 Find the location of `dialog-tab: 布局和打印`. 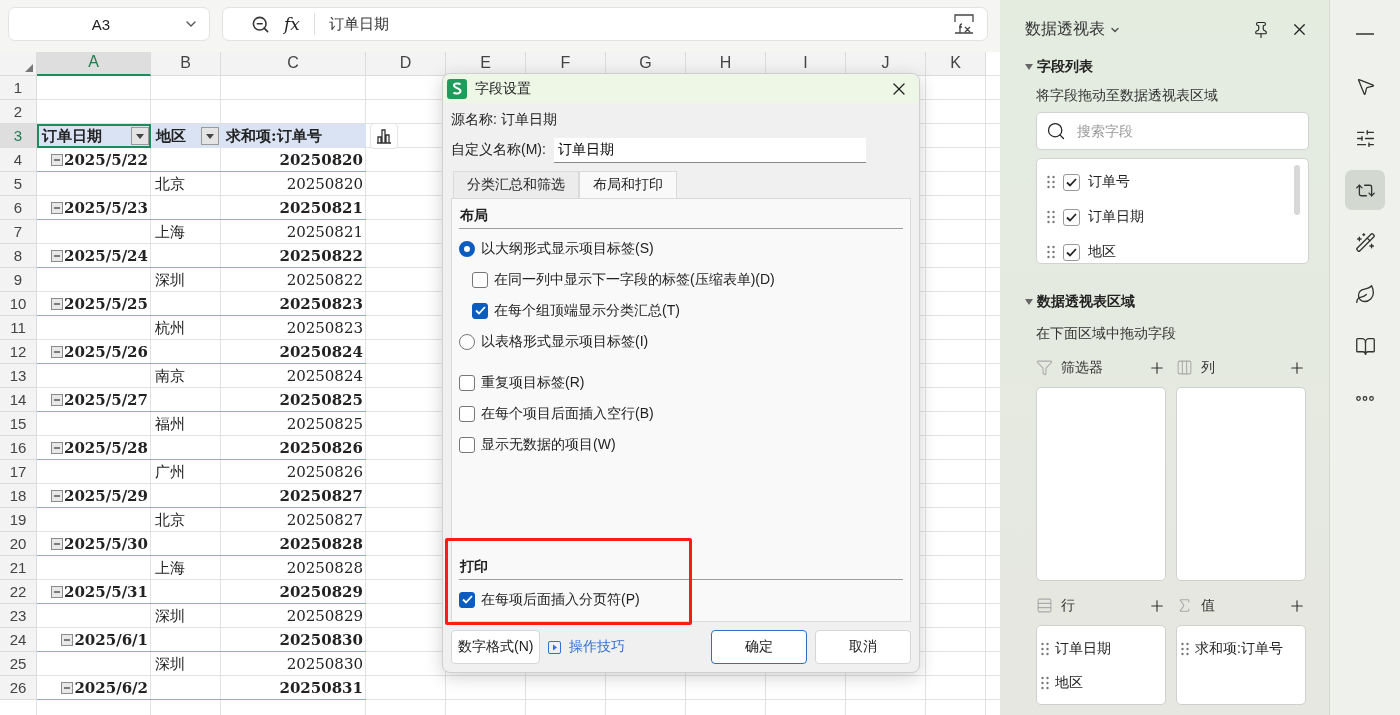

dialog-tab: 布局和打印 is located at coordinates (628, 184).